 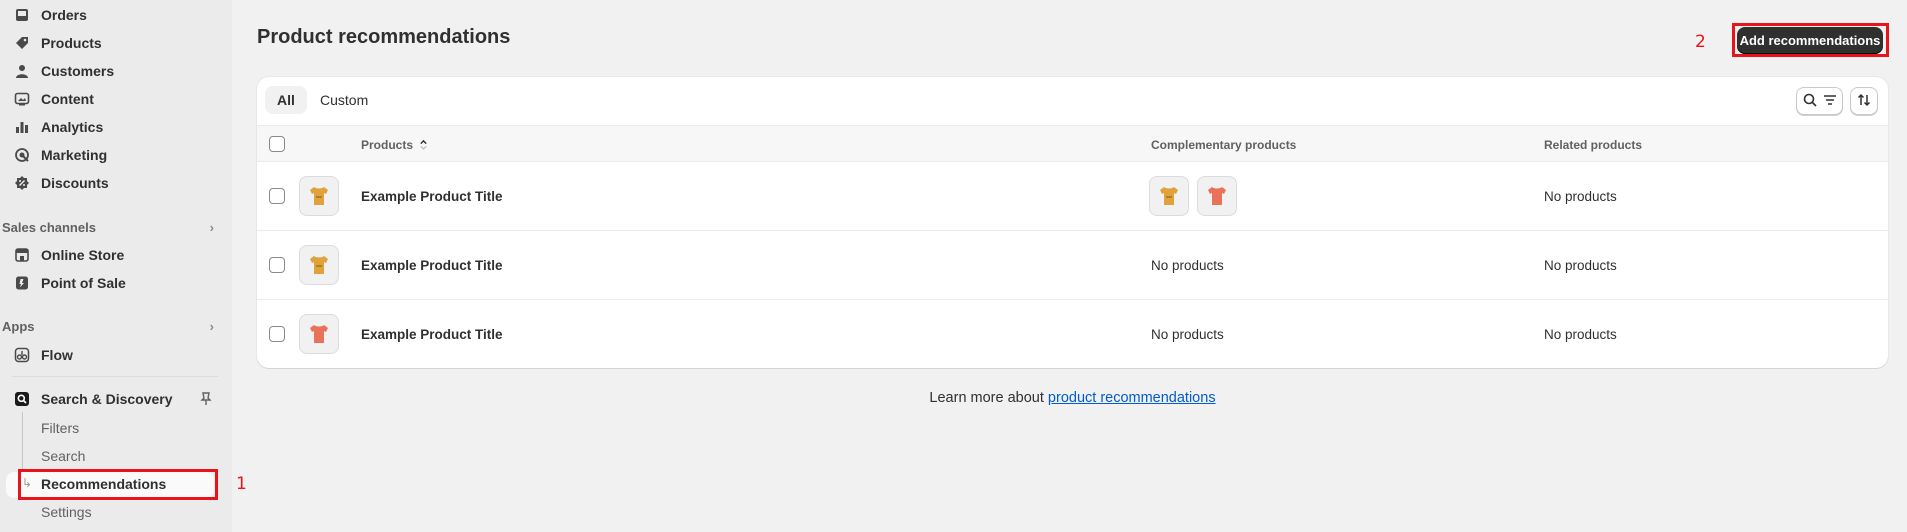 I want to click on column-header-products: Products, so click(x=394, y=144).